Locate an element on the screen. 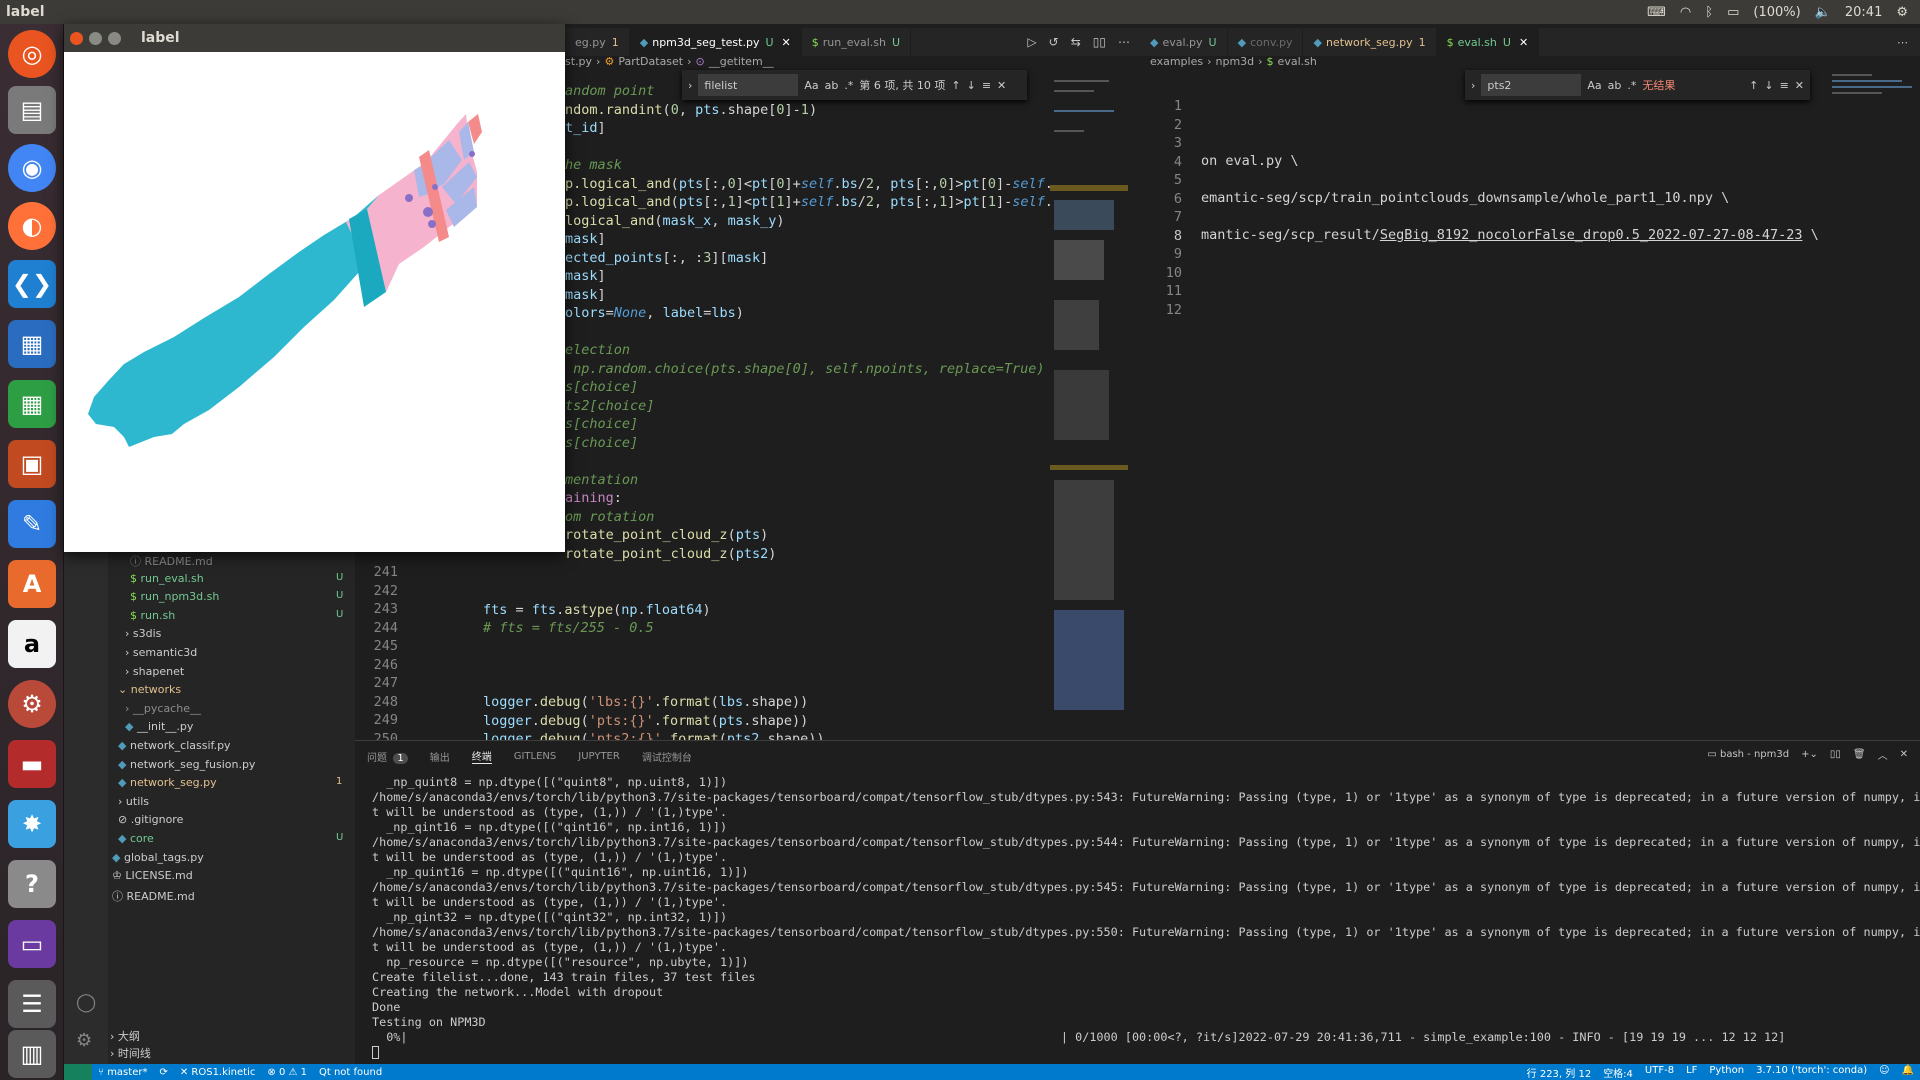 Image resolution: width=1920 pixels, height=1080 pixels. gear-icon: ⚙ is located at coordinates (1902, 12).